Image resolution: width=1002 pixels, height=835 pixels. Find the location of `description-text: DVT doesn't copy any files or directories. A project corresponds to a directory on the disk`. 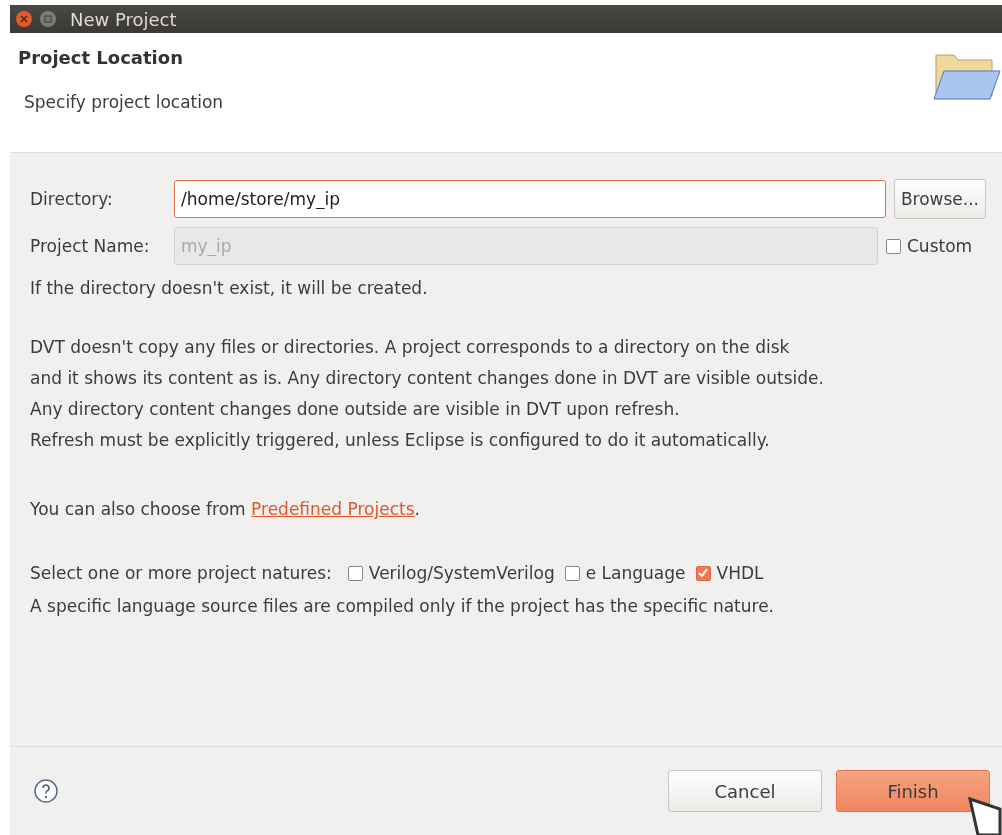

description-text: DVT doesn't copy any files or directories. A project corresponds to a directory on the disk is located at coordinates (410, 347).